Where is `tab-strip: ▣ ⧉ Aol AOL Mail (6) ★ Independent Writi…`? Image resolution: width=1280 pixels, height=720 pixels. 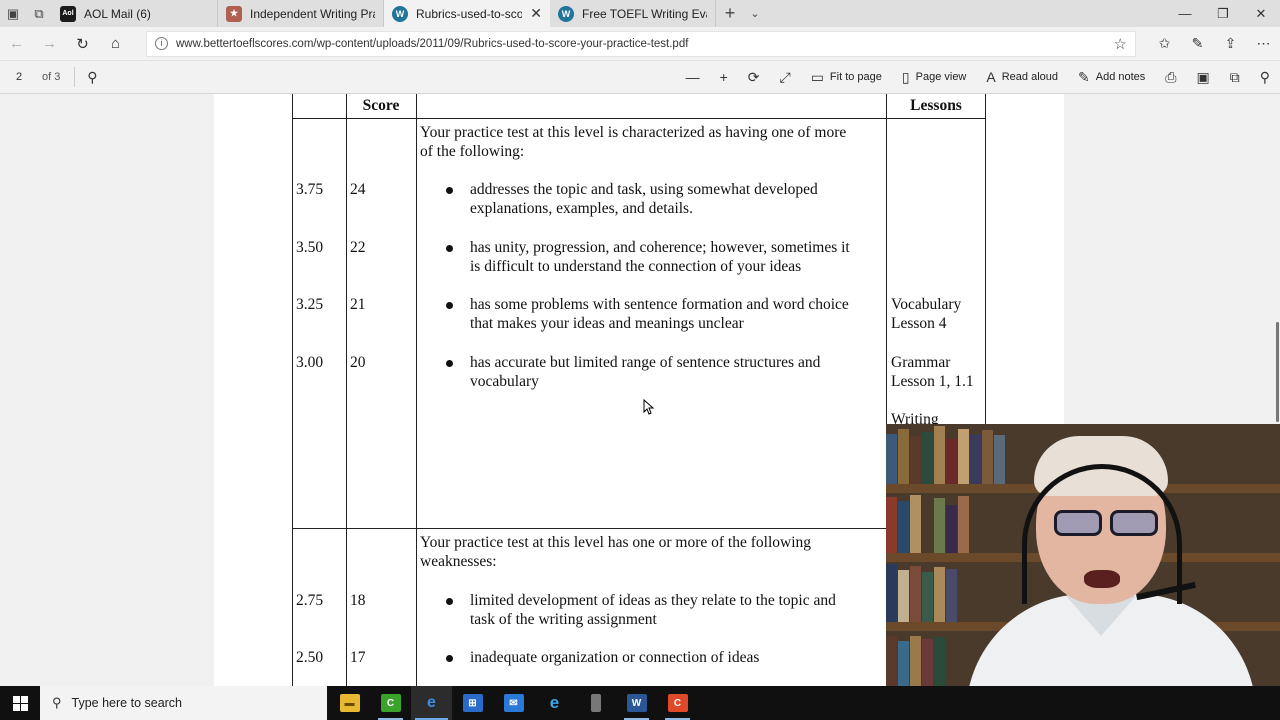 tab-strip: ▣ ⧉ Aol AOL Mail (6) ★ Independent Writi… is located at coordinates (640, 13).